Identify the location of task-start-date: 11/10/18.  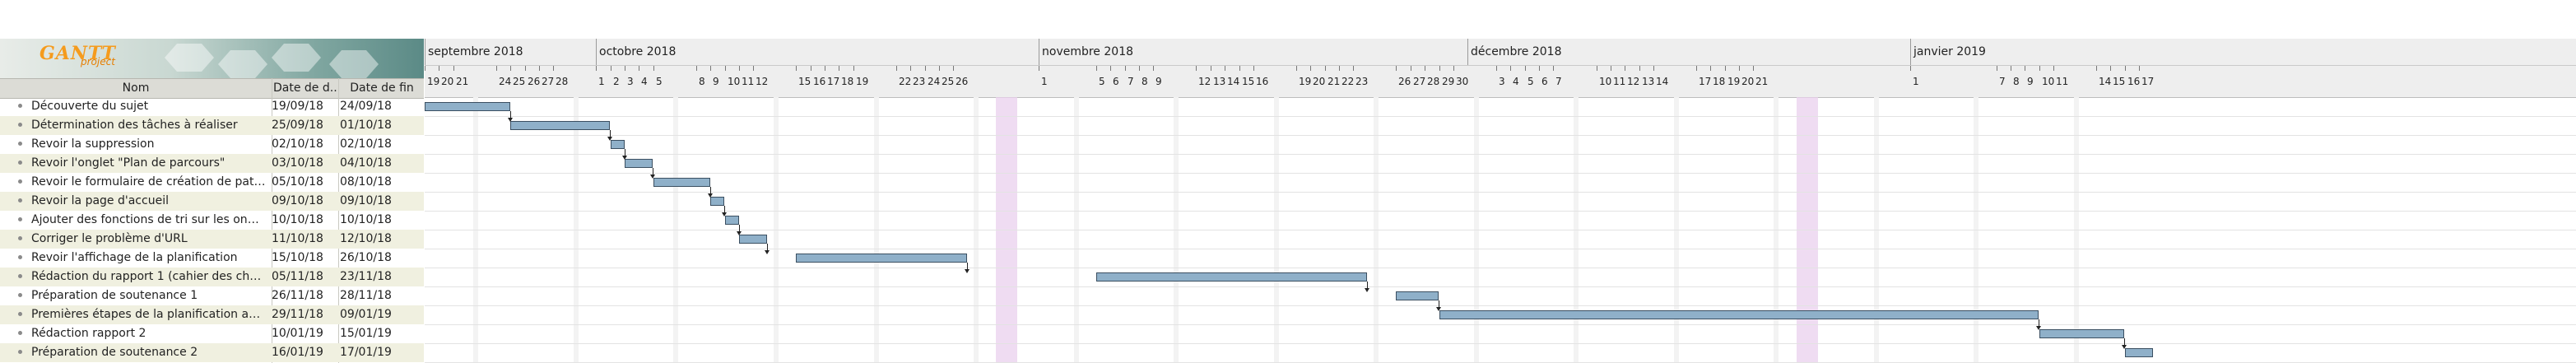
(297, 238).